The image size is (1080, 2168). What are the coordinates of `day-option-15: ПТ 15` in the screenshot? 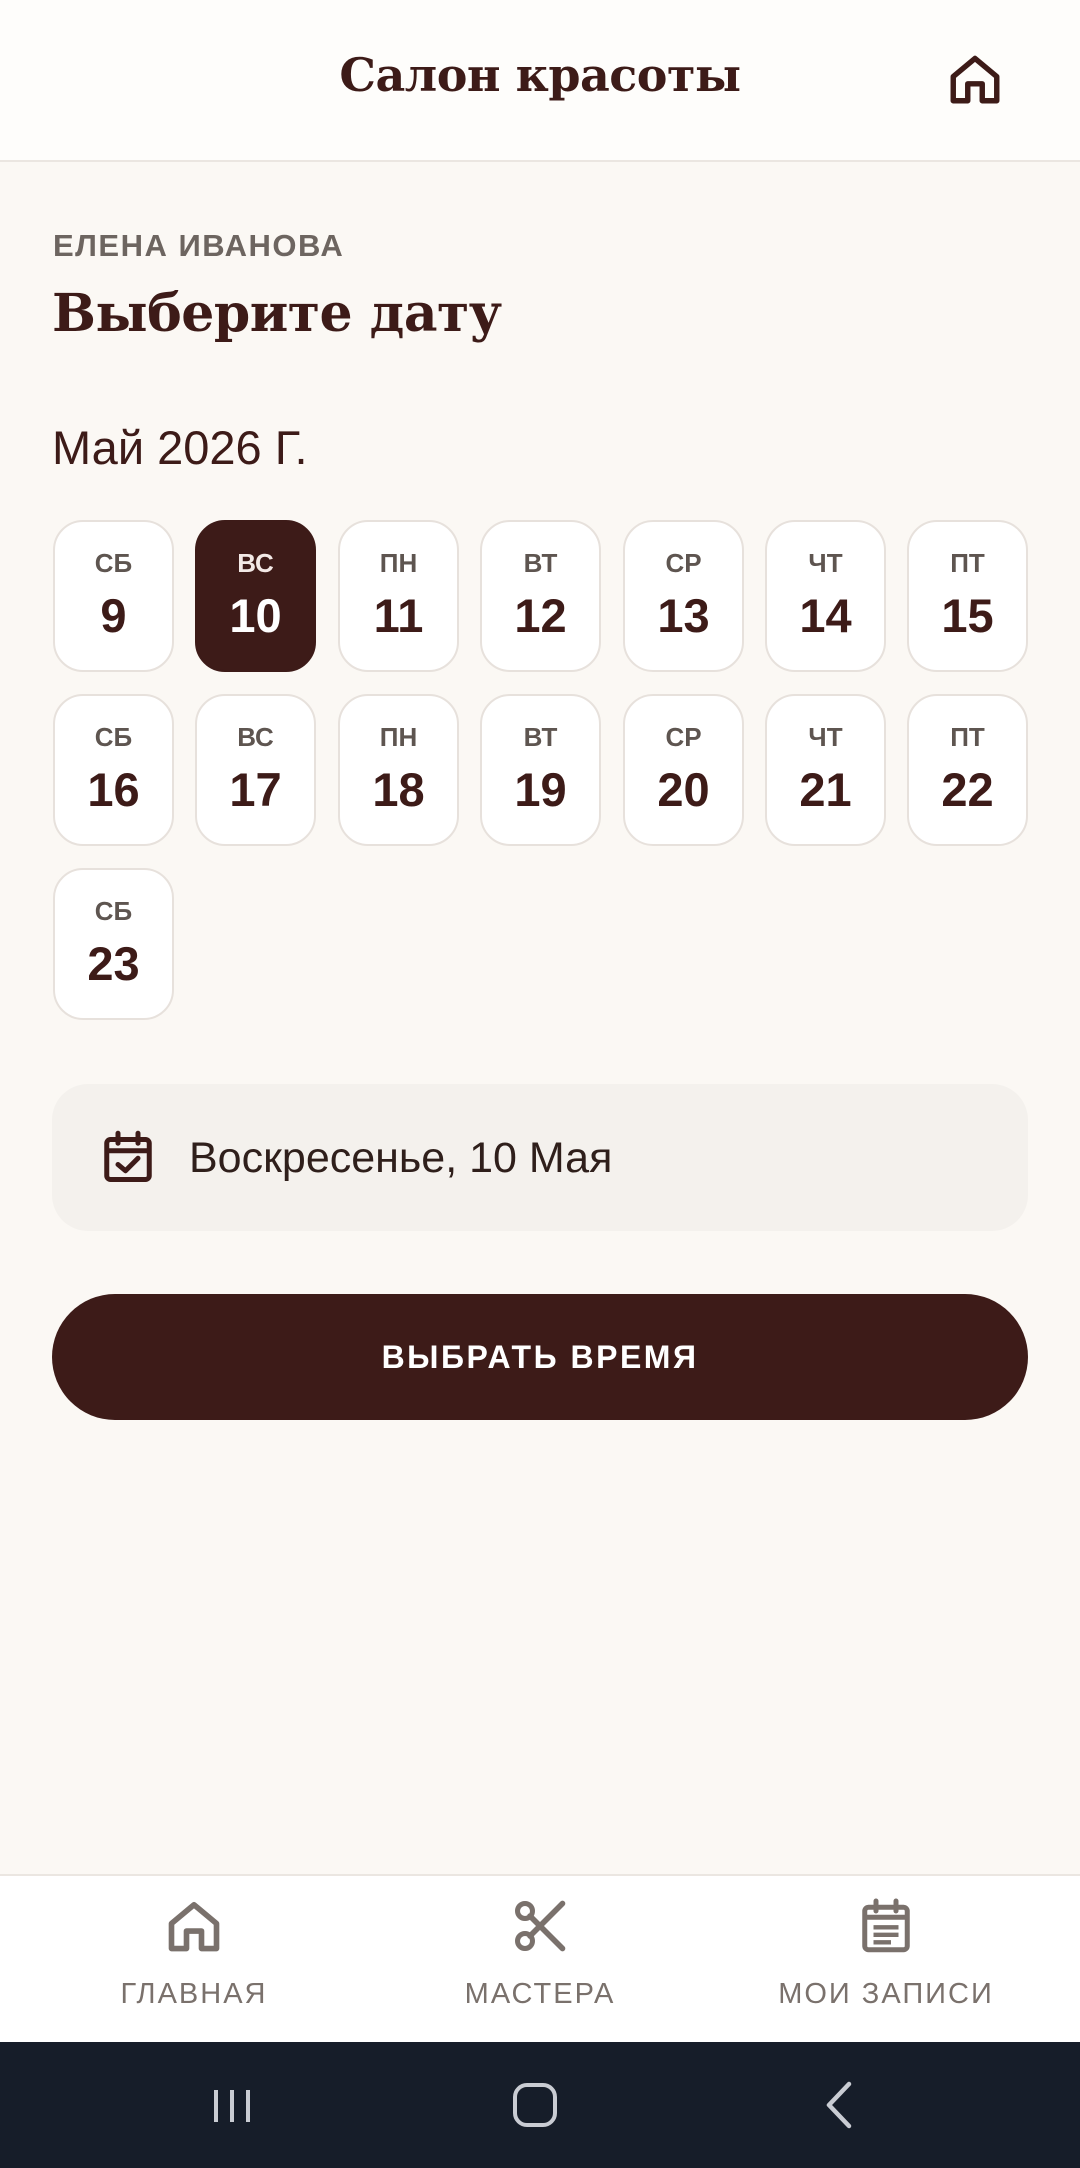 It's located at (967, 596).